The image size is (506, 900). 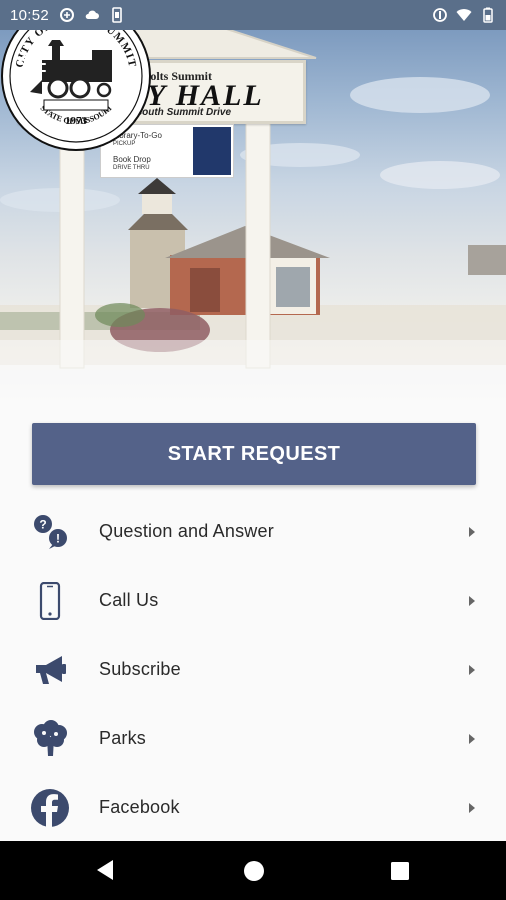 I want to click on data-saver-icon, so click(x=67, y=15).